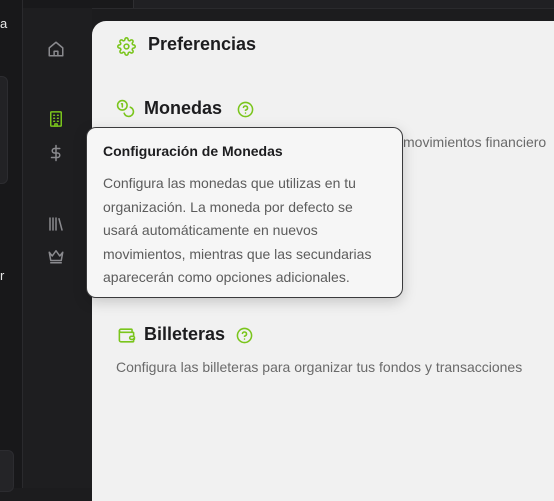  What do you see at coordinates (185, 334) in the screenshot?
I see `billeteras-title: Billeteras` at bounding box center [185, 334].